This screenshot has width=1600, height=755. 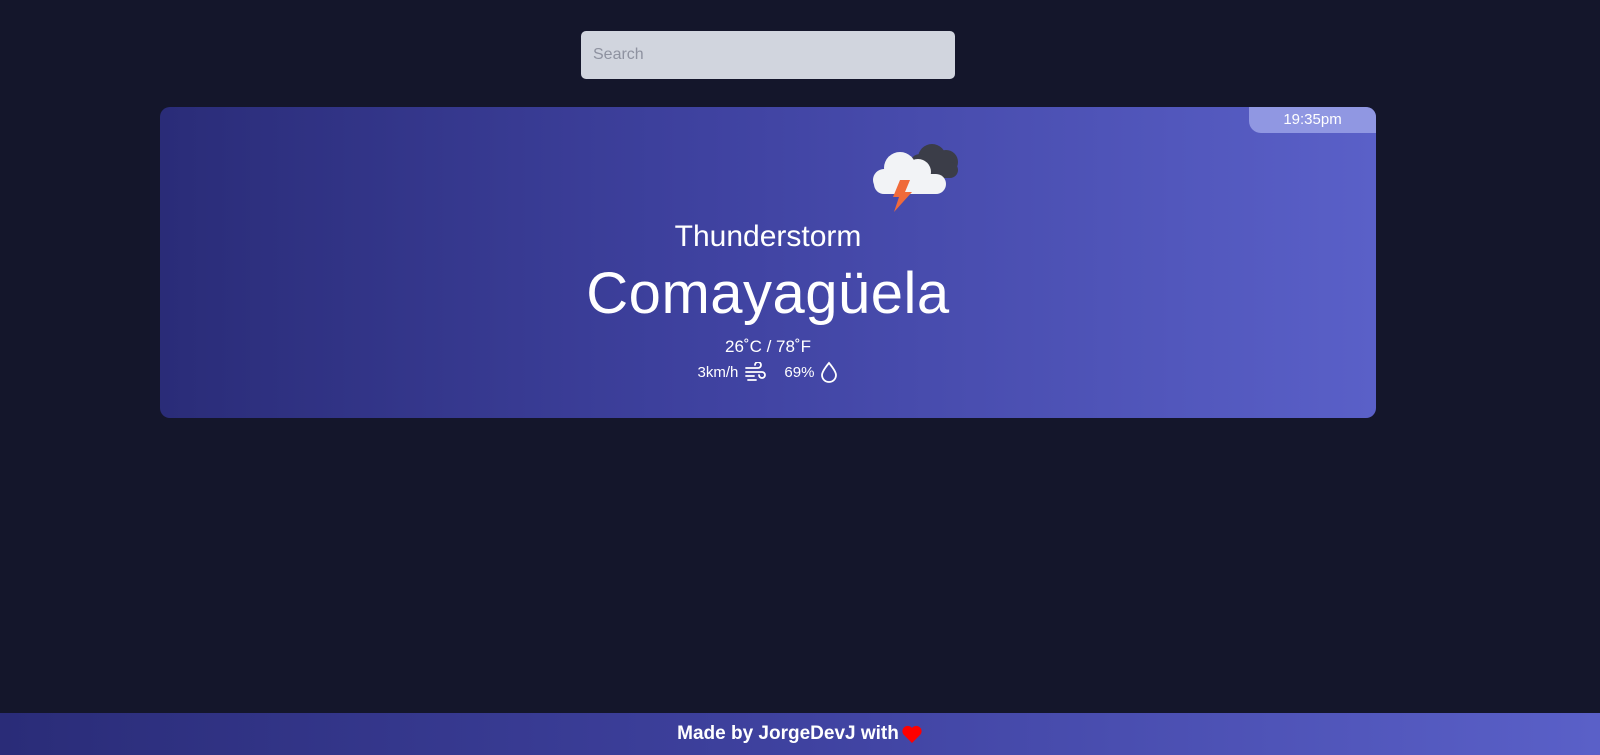 I want to click on humidity-stat: 69%, so click(x=811, y=372).